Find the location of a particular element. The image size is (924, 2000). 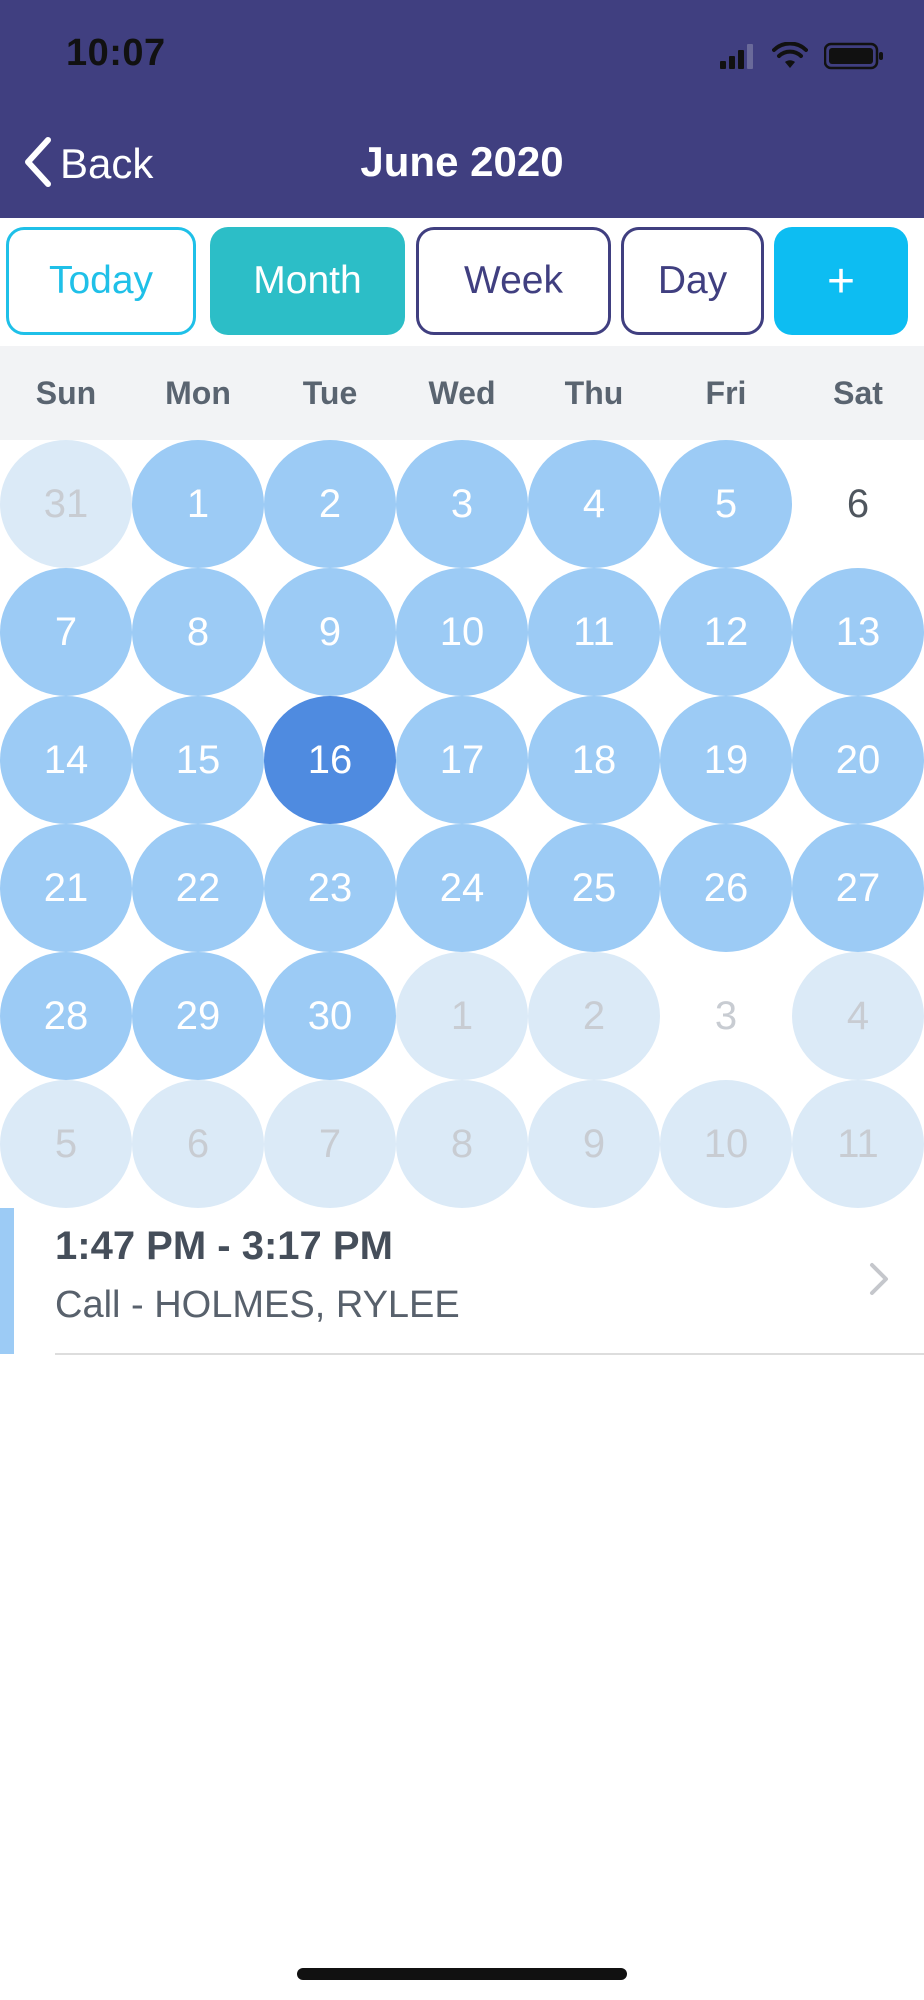

event-time: 1:47 PM - 3:17 PM is located at coordinates (224, 1246).